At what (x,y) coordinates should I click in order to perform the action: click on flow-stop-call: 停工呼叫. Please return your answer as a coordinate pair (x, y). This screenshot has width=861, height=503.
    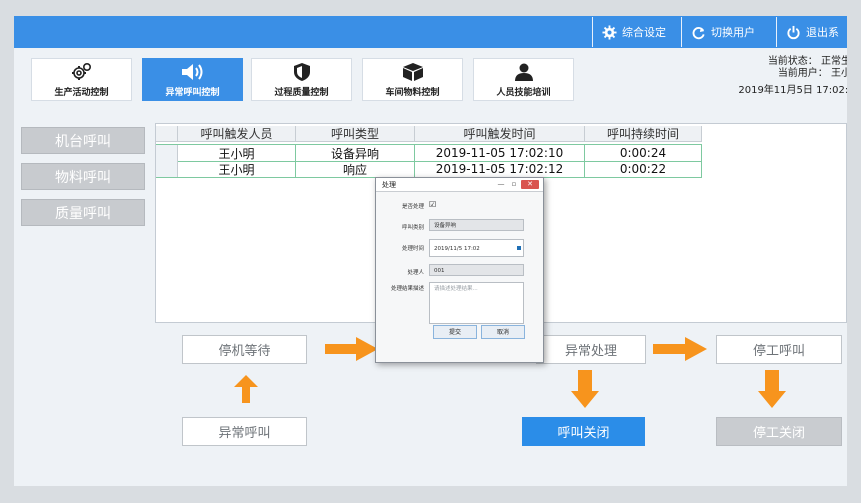
    Looking at the image, I should click on (779, 349).